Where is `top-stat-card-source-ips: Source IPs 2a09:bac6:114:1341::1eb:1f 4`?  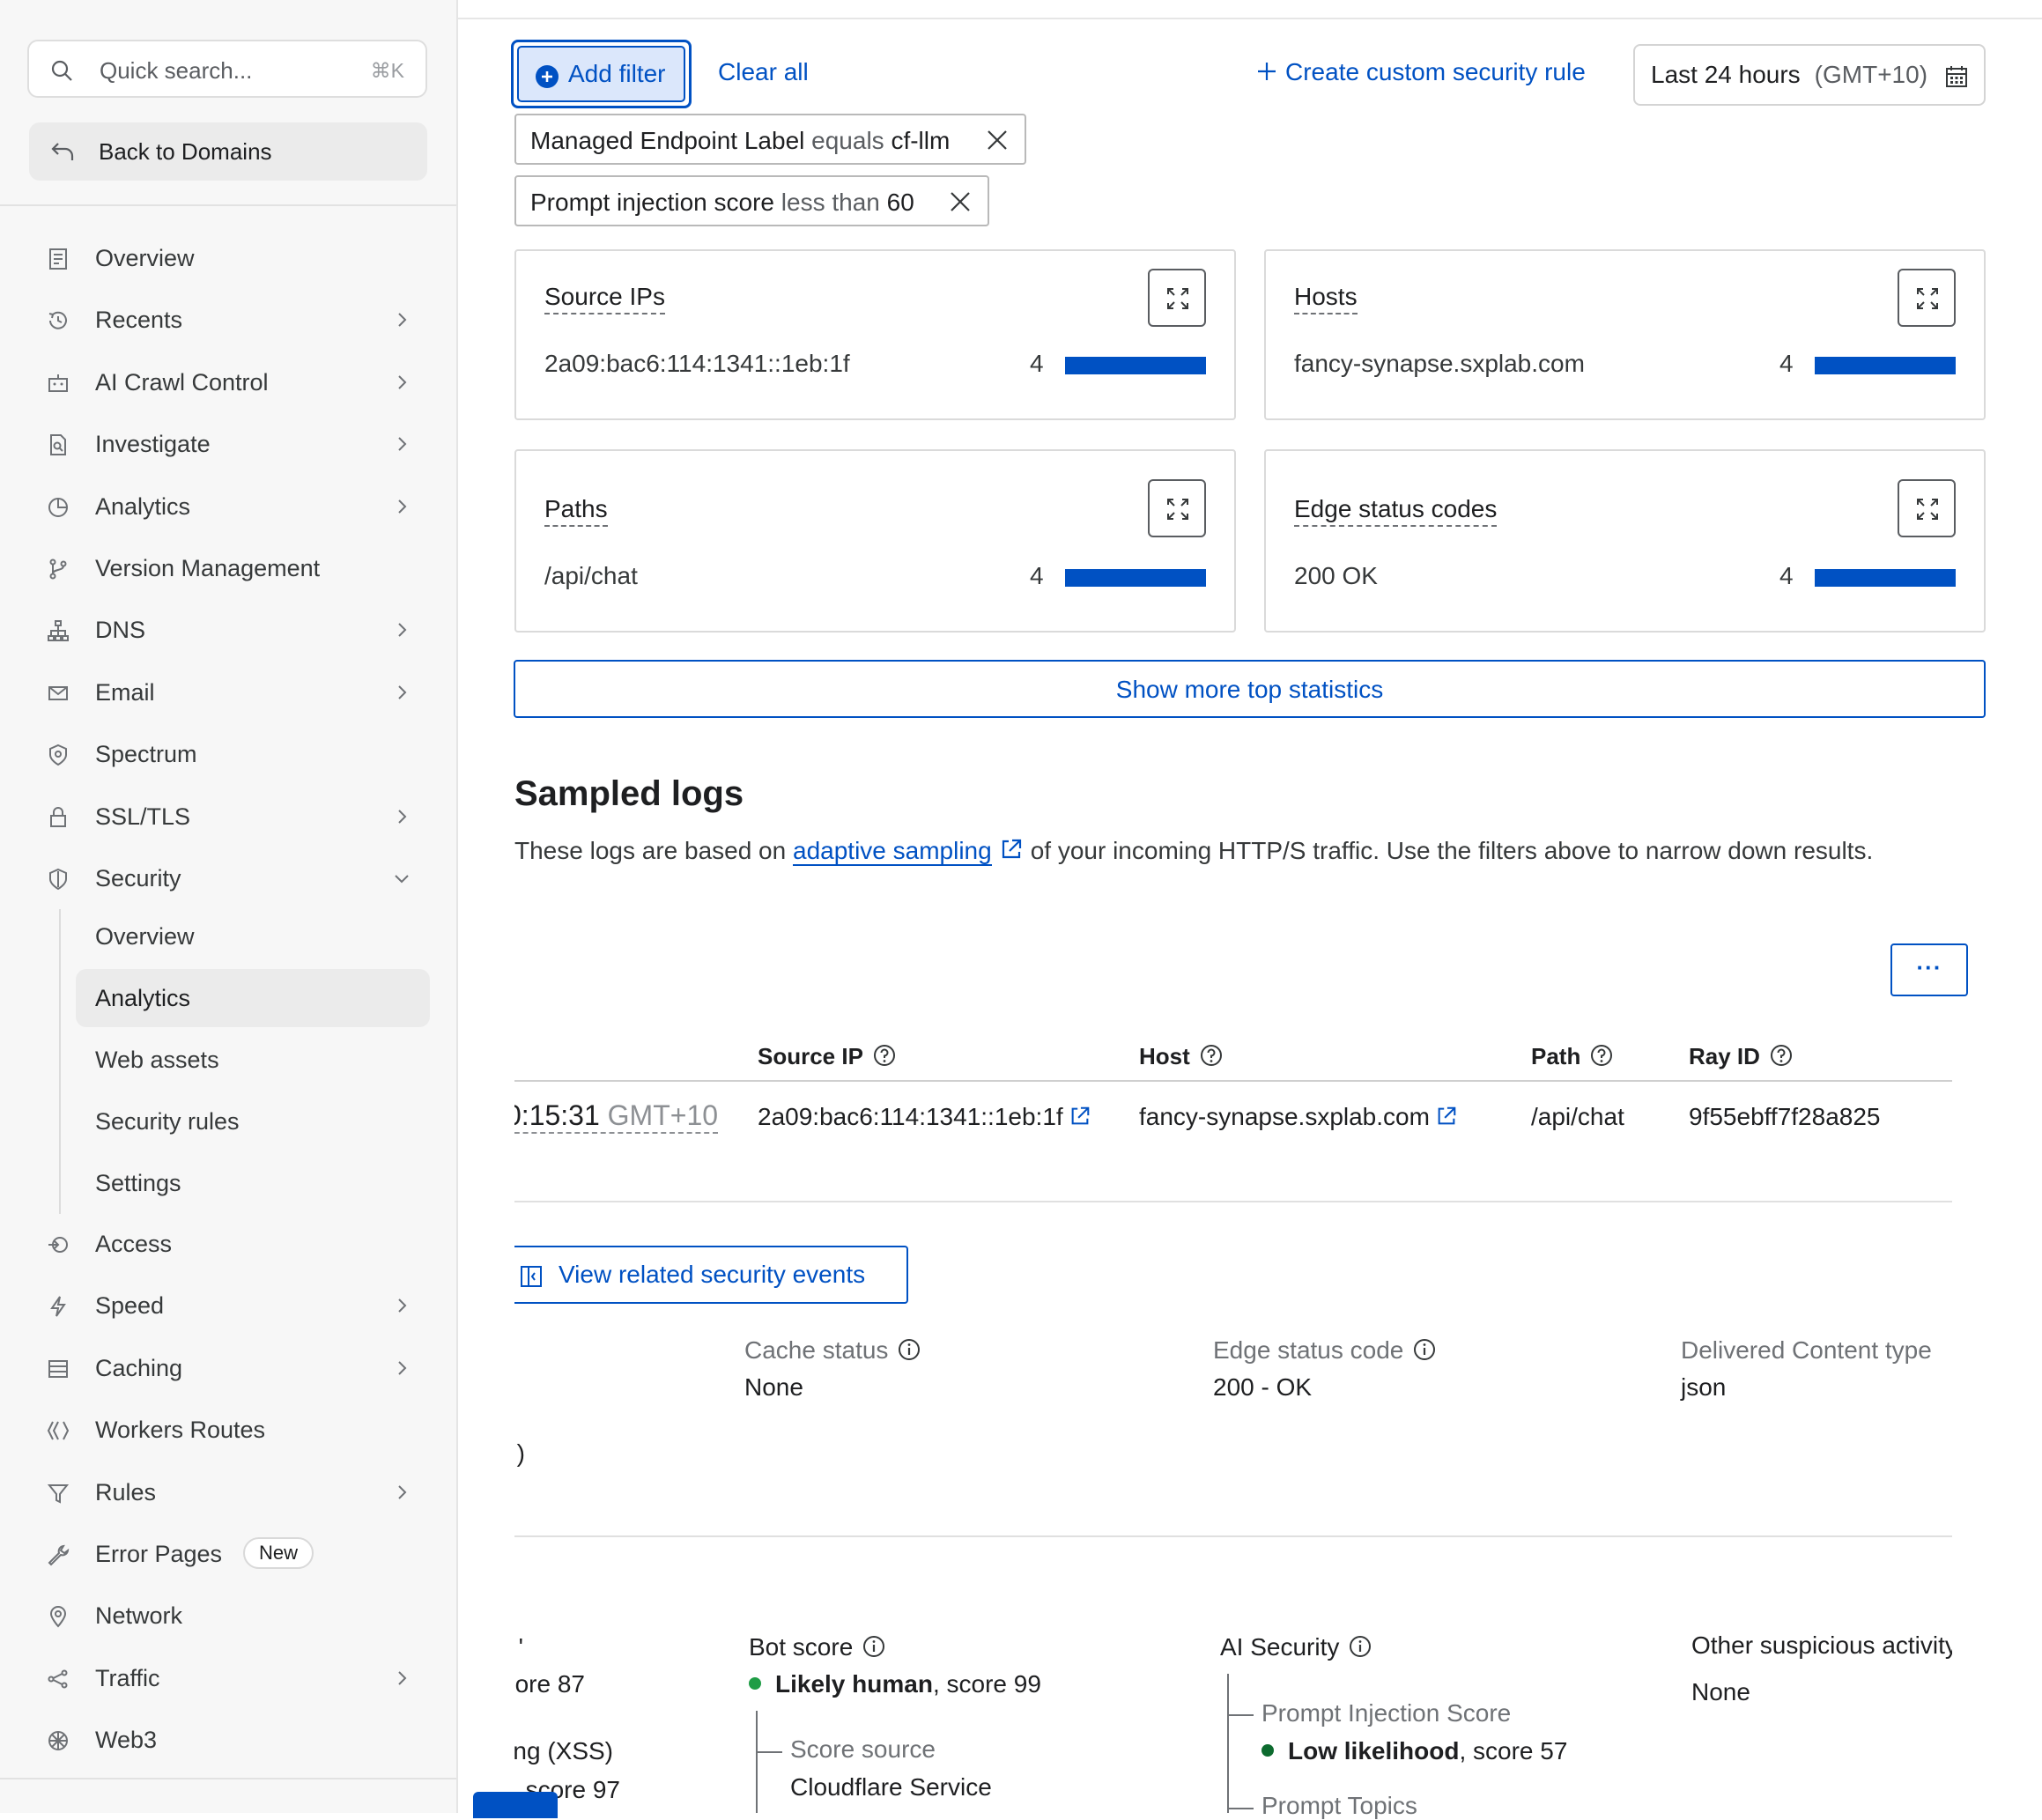 top-stat-card-source-ips: Source IPs 2a09:bac6:114:1341::1eb:1f 4 is located at coordinates (875, 334).